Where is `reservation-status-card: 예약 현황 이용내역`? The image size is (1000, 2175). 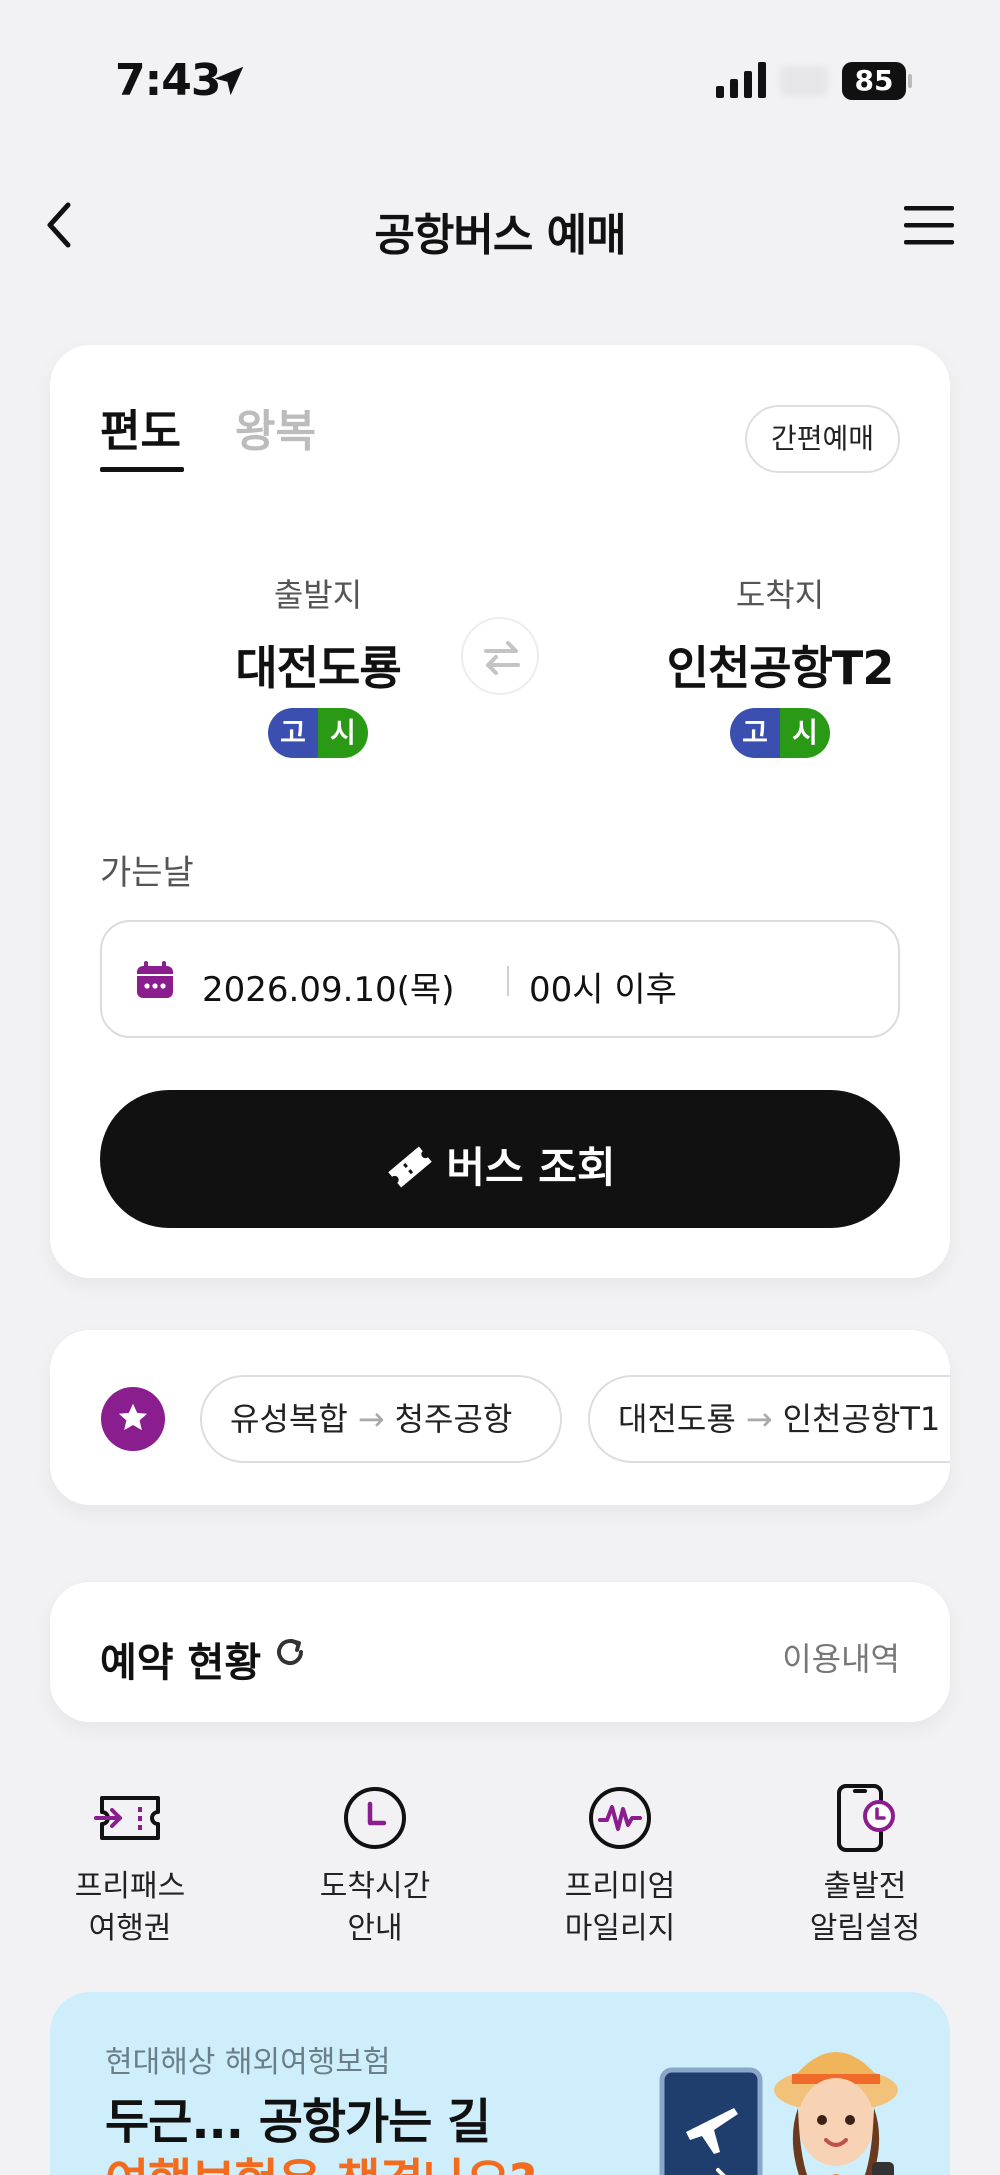 reservation-status-card: 예약 현황 이용내역 is located at coordinates (500, 1652).